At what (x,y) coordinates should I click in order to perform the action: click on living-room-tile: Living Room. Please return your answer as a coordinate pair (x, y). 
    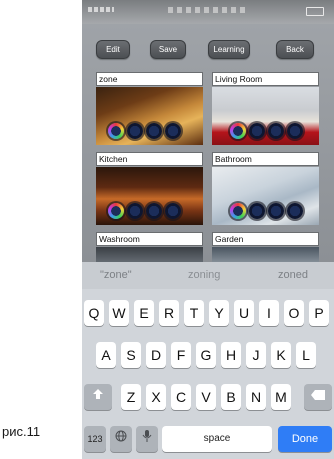
    Looking at the image, I should click on (265, 108).